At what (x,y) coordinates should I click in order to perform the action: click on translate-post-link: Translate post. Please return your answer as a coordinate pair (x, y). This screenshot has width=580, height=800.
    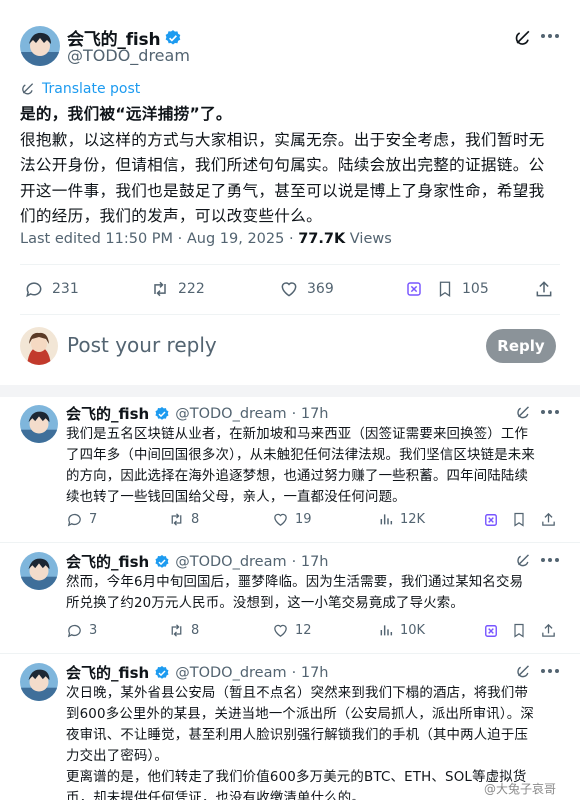
    Looking at the image, I should click on (80, 89).